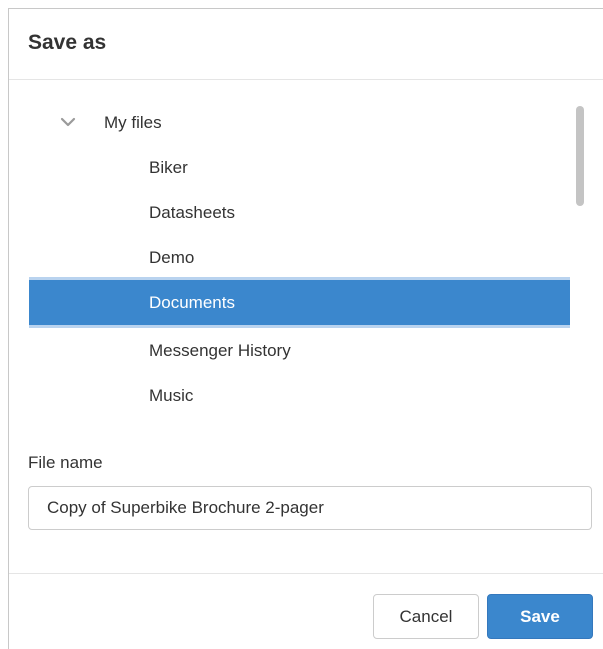  Describe the element at coordinates (171, 395) in the screenshot. I see `tree-item-label: Music` at that location.